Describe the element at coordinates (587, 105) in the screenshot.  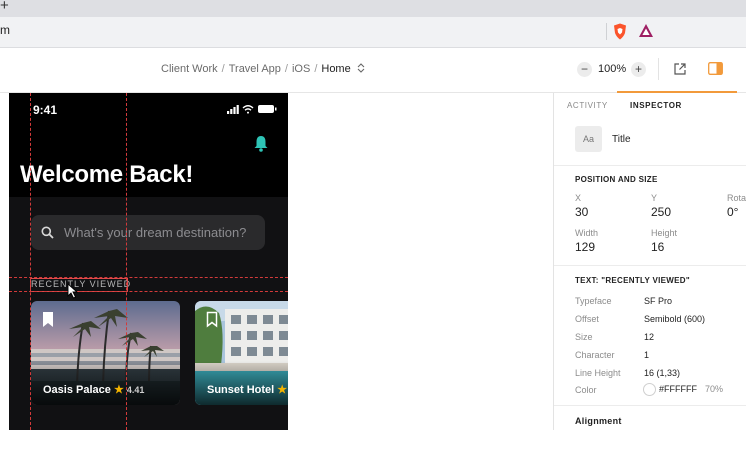
I see `tab-activity: ACTIVITY` at that location.